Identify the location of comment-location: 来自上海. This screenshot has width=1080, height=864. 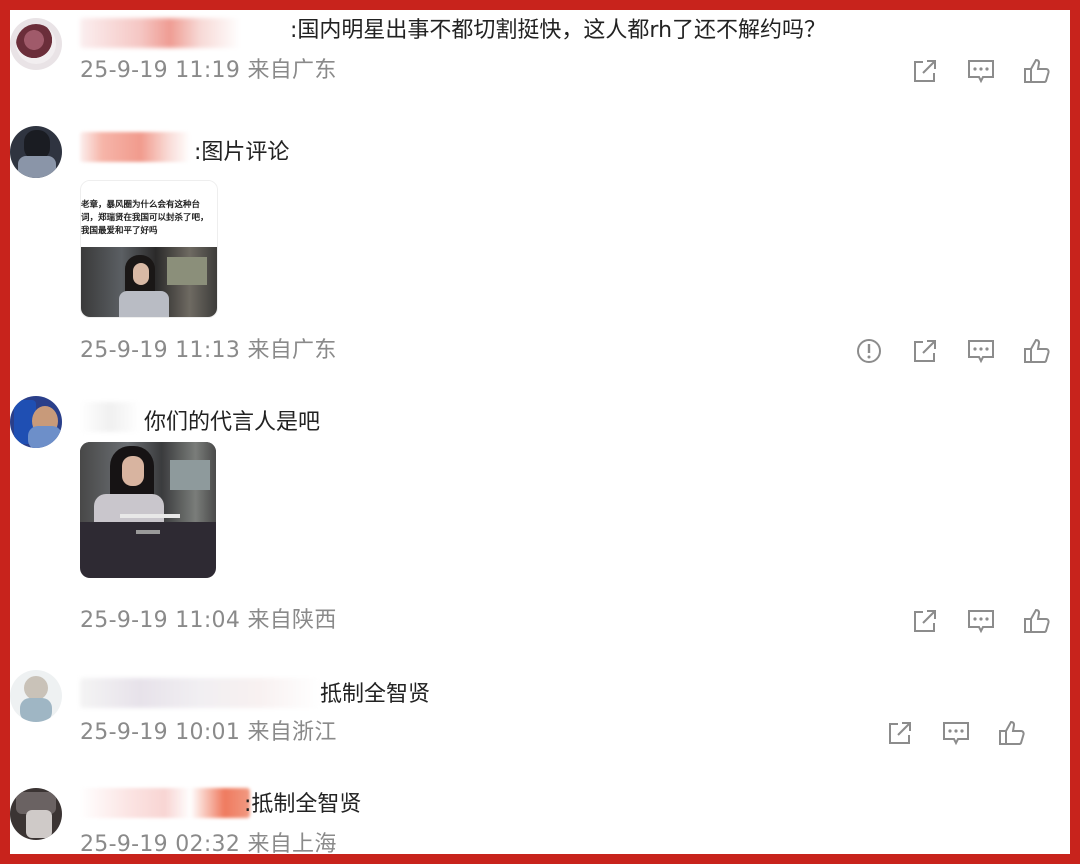
(292, 843).